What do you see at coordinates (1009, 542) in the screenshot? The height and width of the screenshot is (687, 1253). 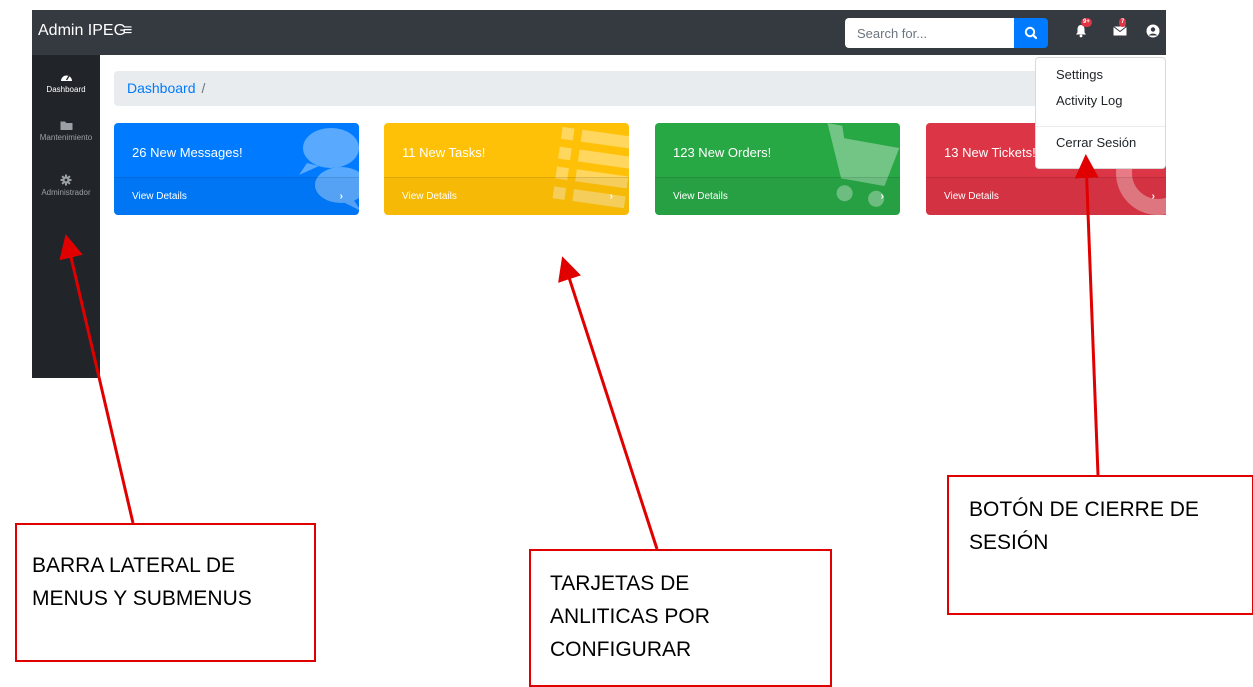 I see `annotation-text: SESIÓN` at bounding box center [1009, 542].